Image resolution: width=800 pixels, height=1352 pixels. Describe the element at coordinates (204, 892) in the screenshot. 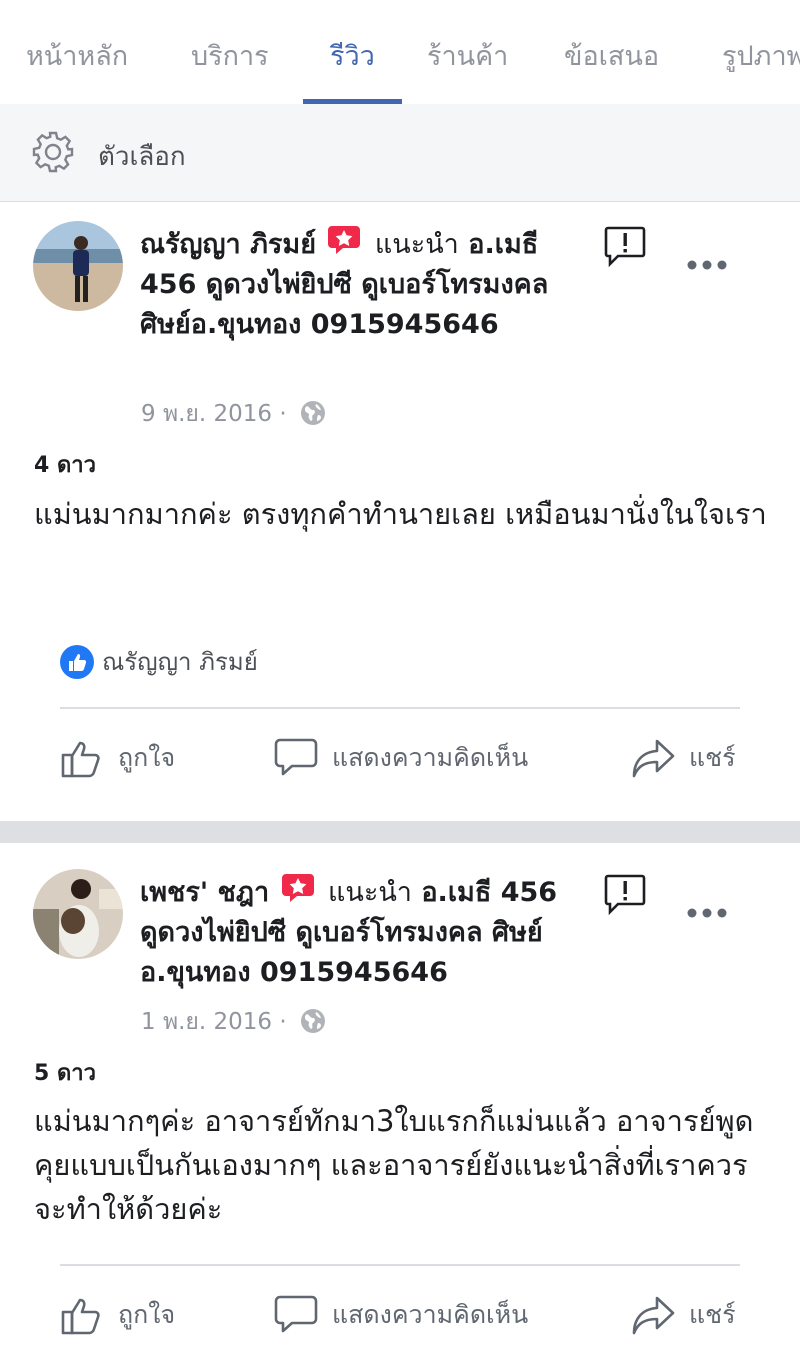

I see `author-name: เพชร' ชฎา` at that location.